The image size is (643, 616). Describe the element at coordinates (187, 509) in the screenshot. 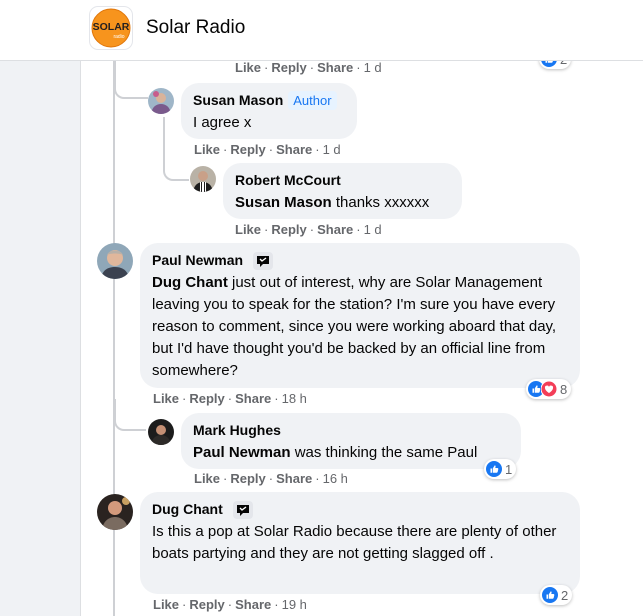

I see `comment-author: Dug Chant` at that location.